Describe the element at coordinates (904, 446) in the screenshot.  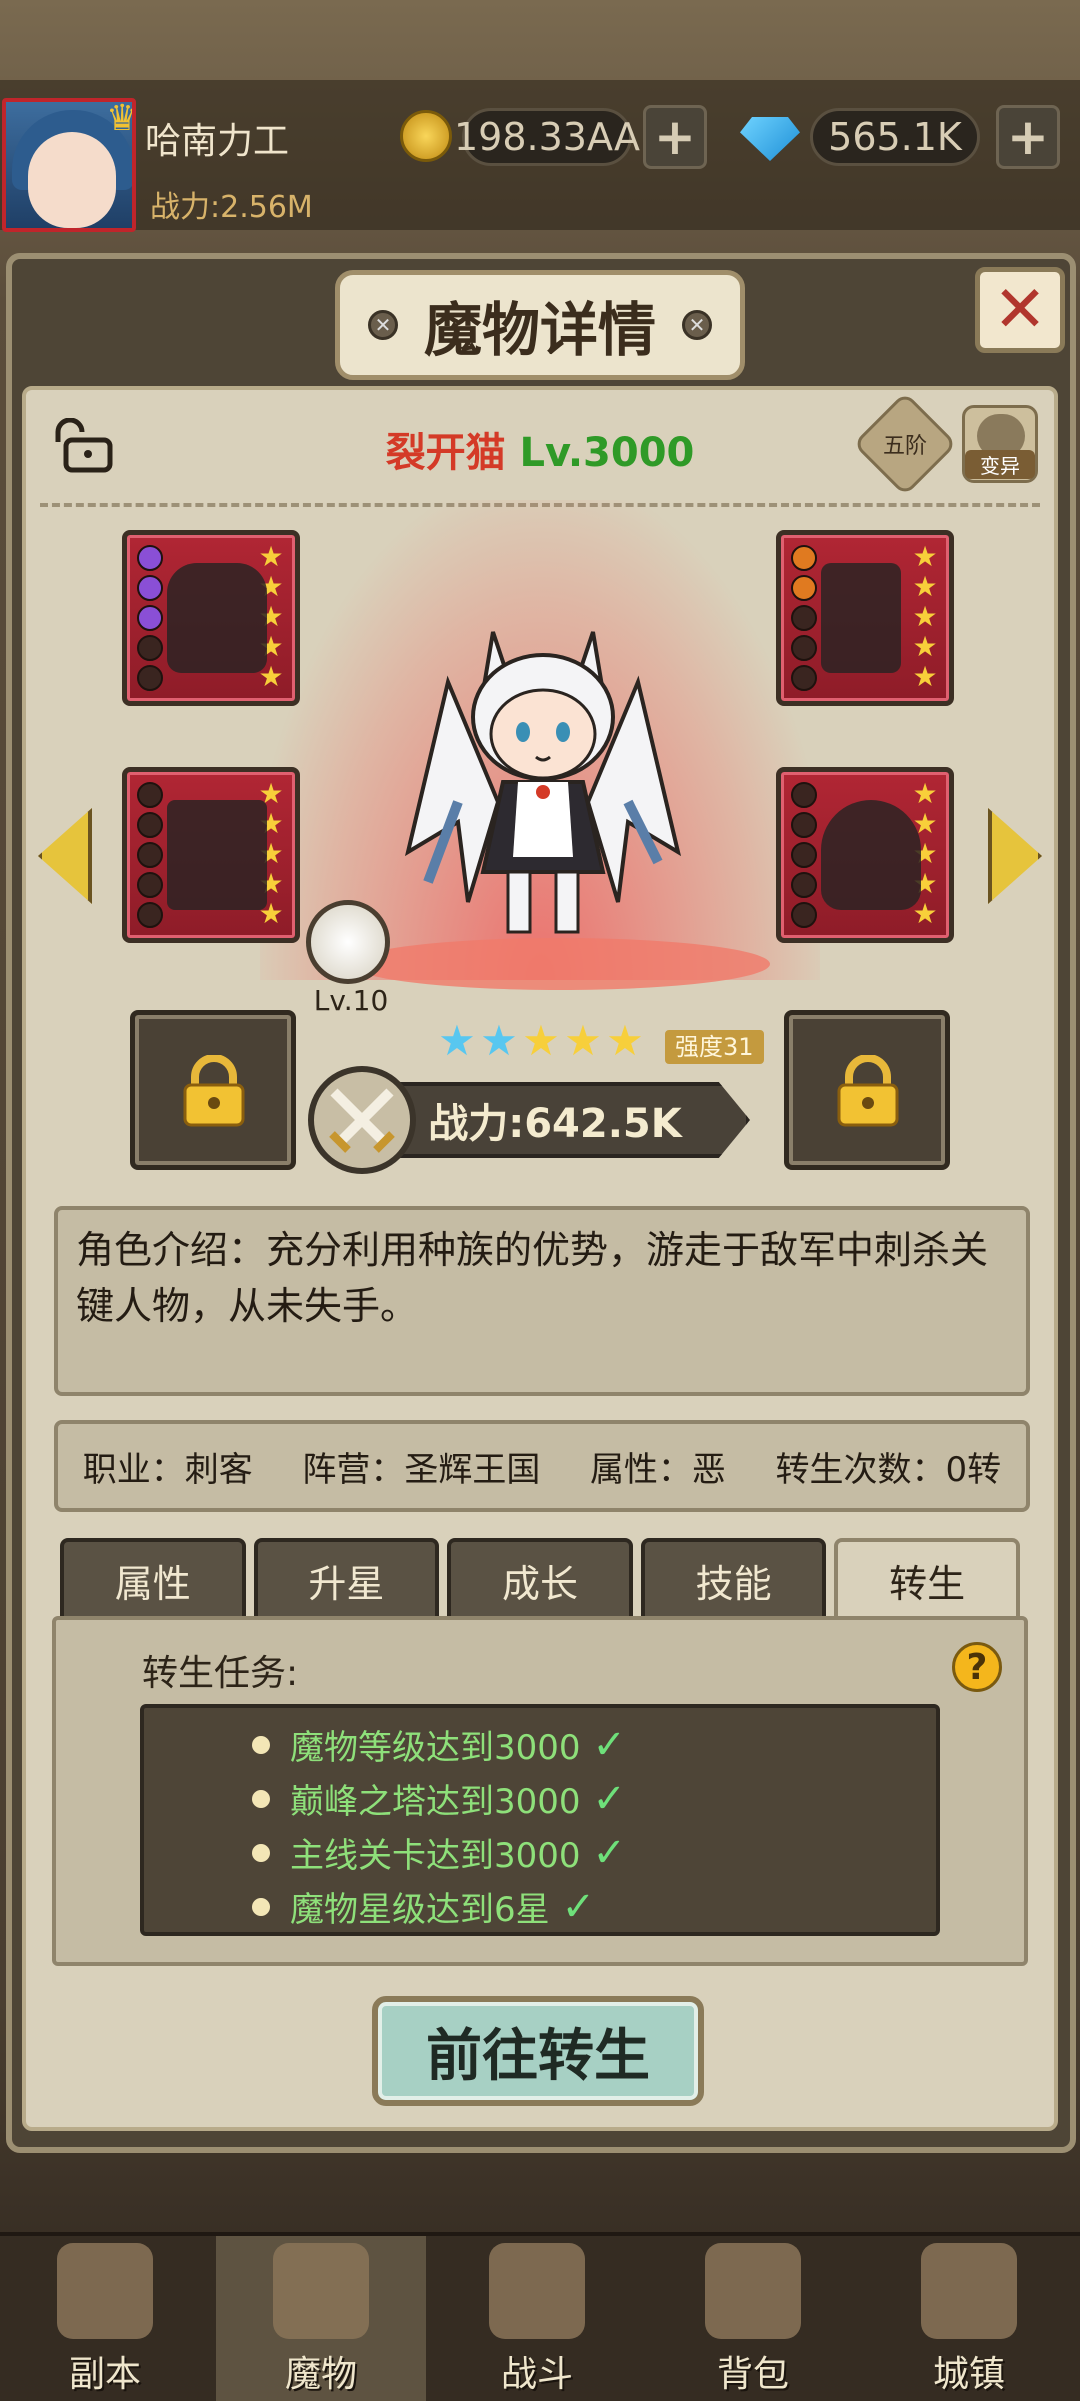
I see `rank-badge: 五阶` at that location.